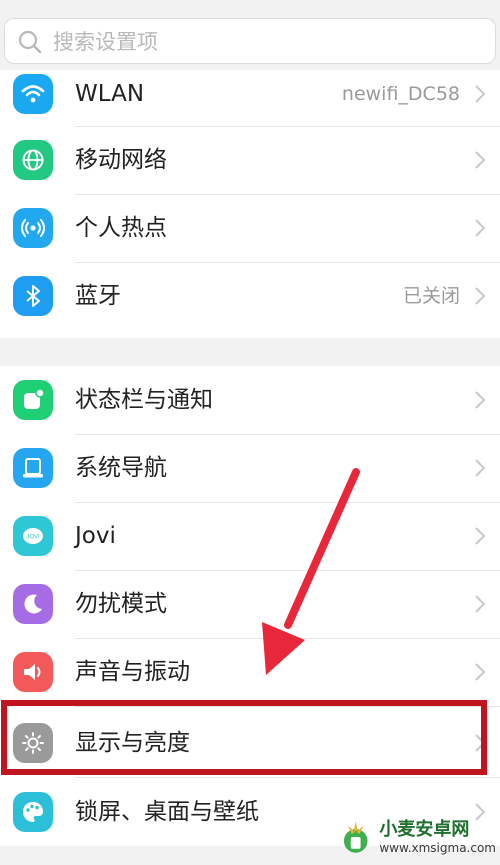  What do you see at coordinates (250, 352) in the screenshot?
I see `section-gap` at bounding box center [250, 352].